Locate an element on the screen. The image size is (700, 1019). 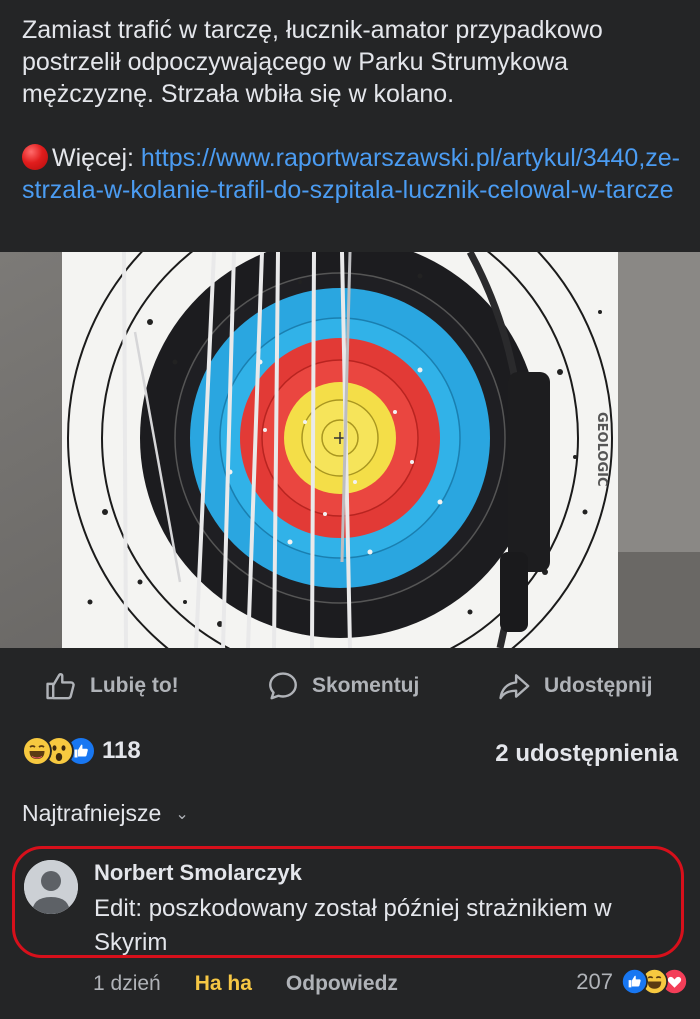
like-button: Lubię to! is located at coordinates (111, 686).